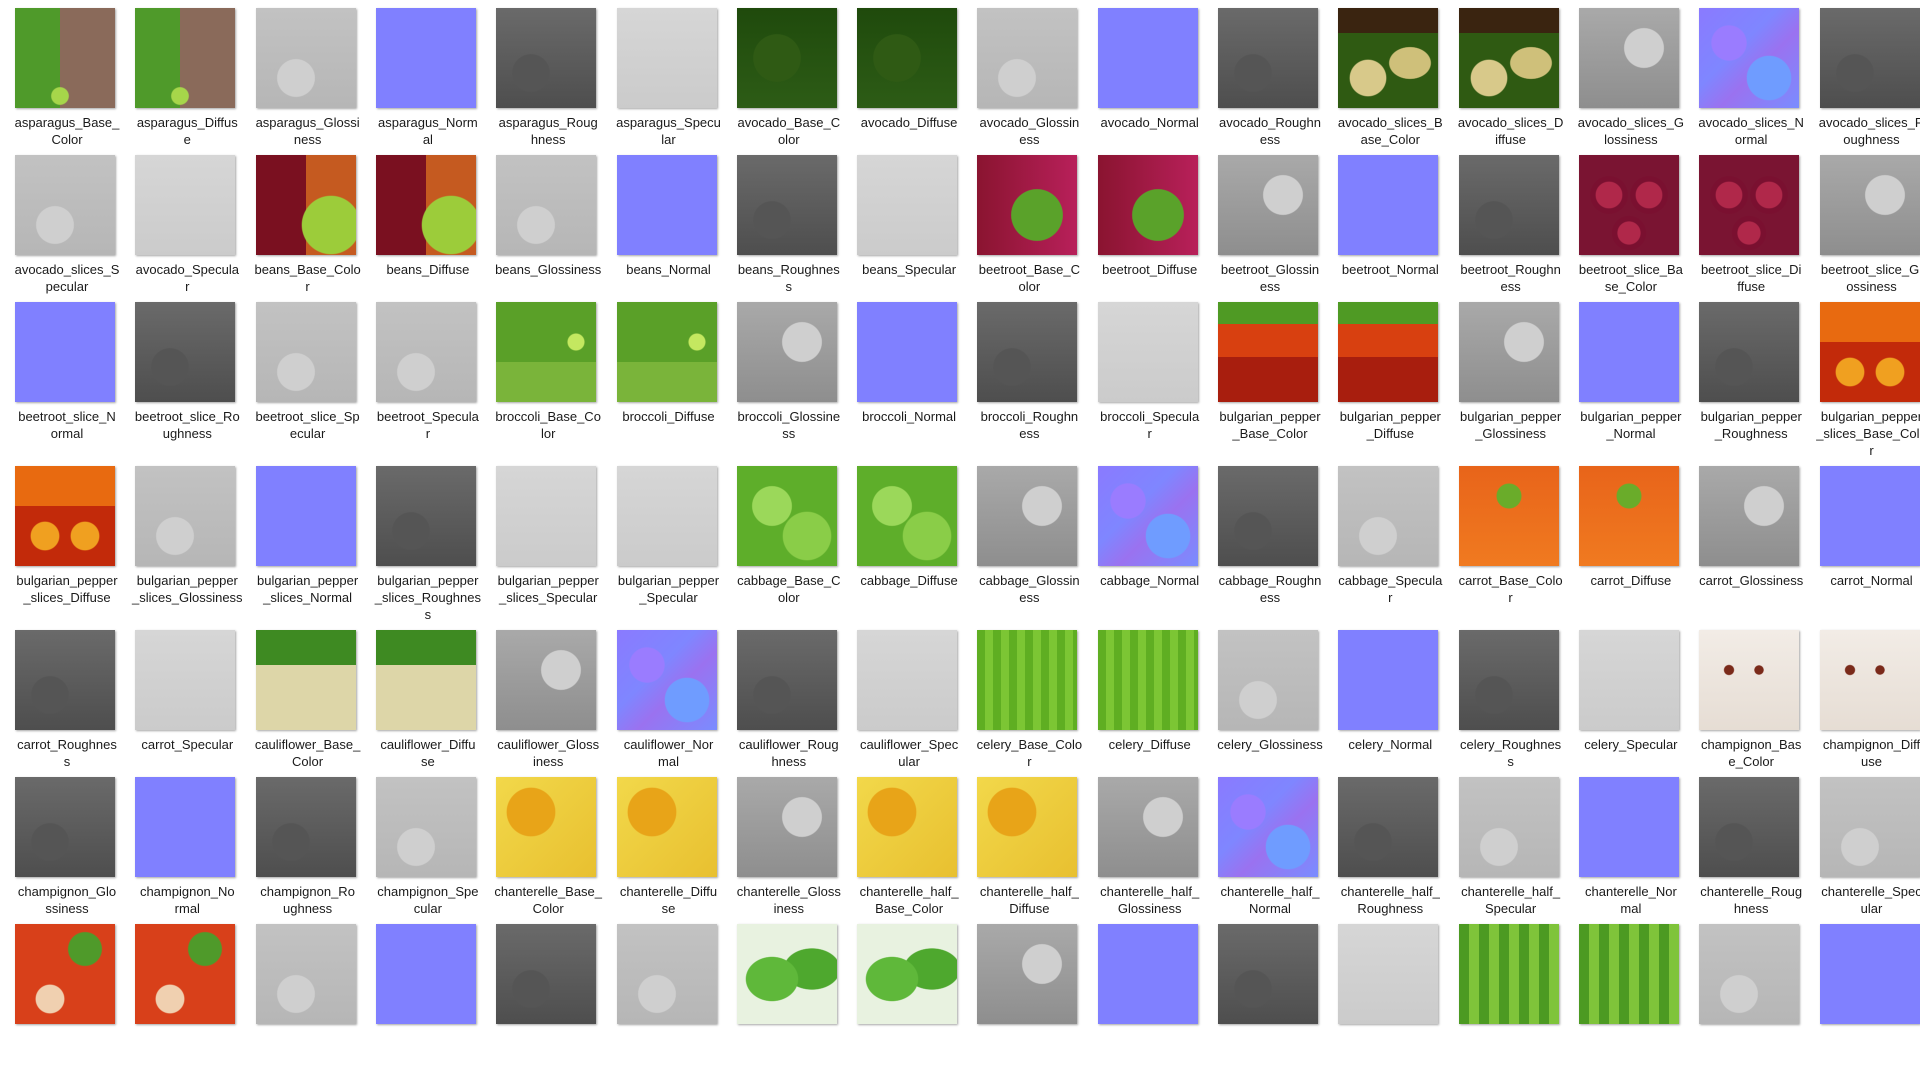 The image size is (1920, 1080). I want to click on file-name-line: asparagus_Norm, so click(428, 122).